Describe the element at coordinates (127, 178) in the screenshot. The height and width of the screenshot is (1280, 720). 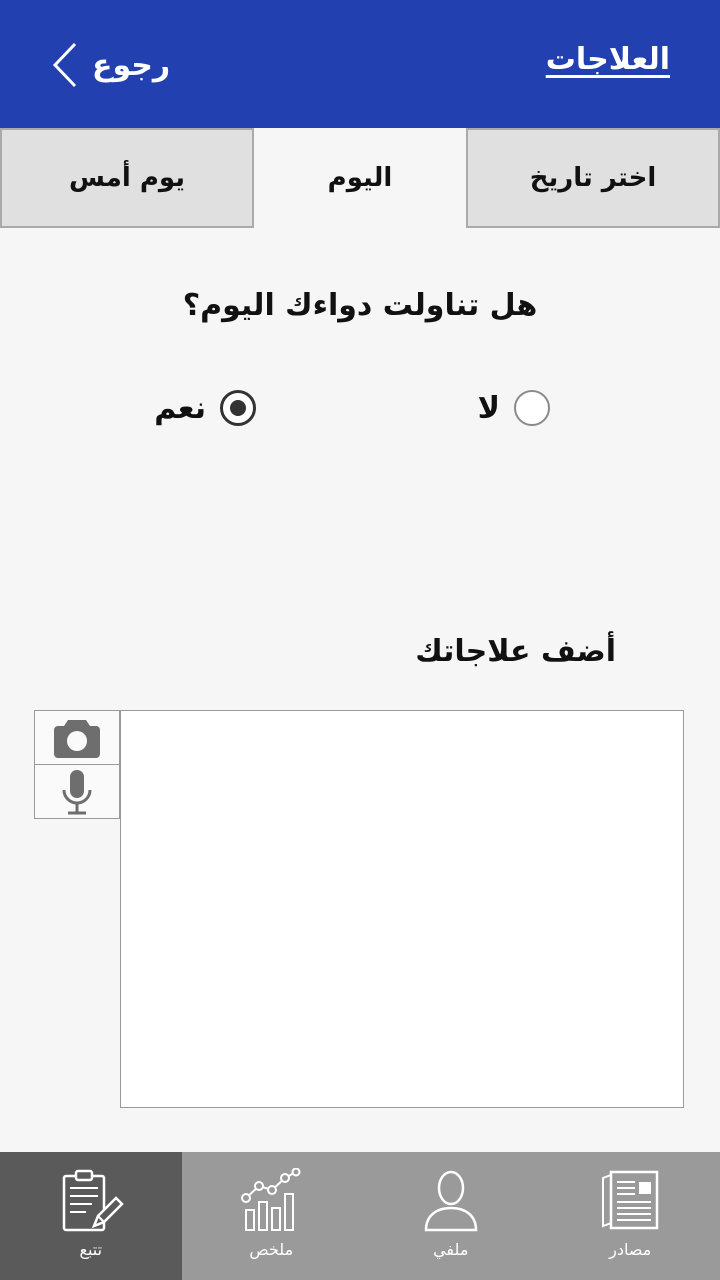
I see `tab-yesterday: يوم أمس` at that location.